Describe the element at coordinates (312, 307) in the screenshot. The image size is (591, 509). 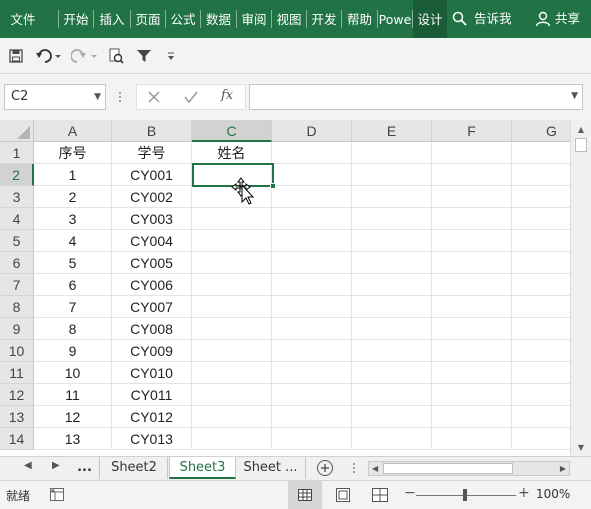
I see `cell-d8` at that location.